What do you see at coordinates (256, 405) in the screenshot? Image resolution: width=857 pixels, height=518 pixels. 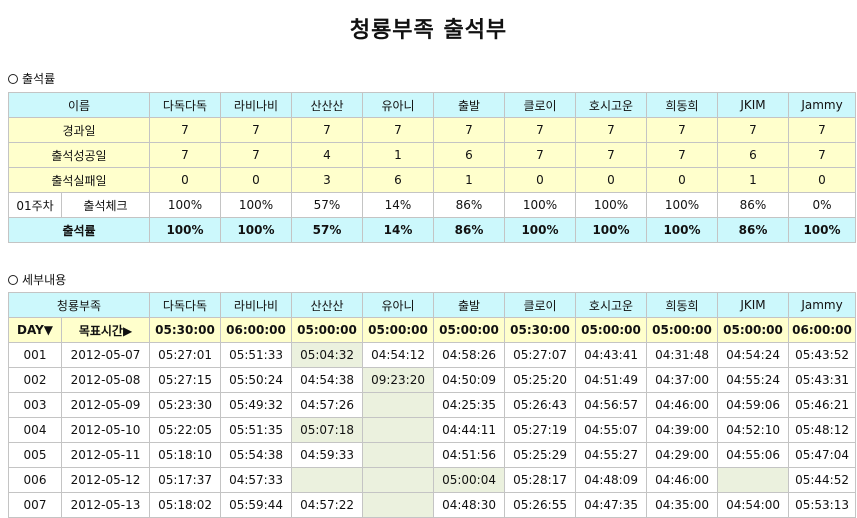 I see `time-cell: 05:49:32` at bounding box center [256, 405].